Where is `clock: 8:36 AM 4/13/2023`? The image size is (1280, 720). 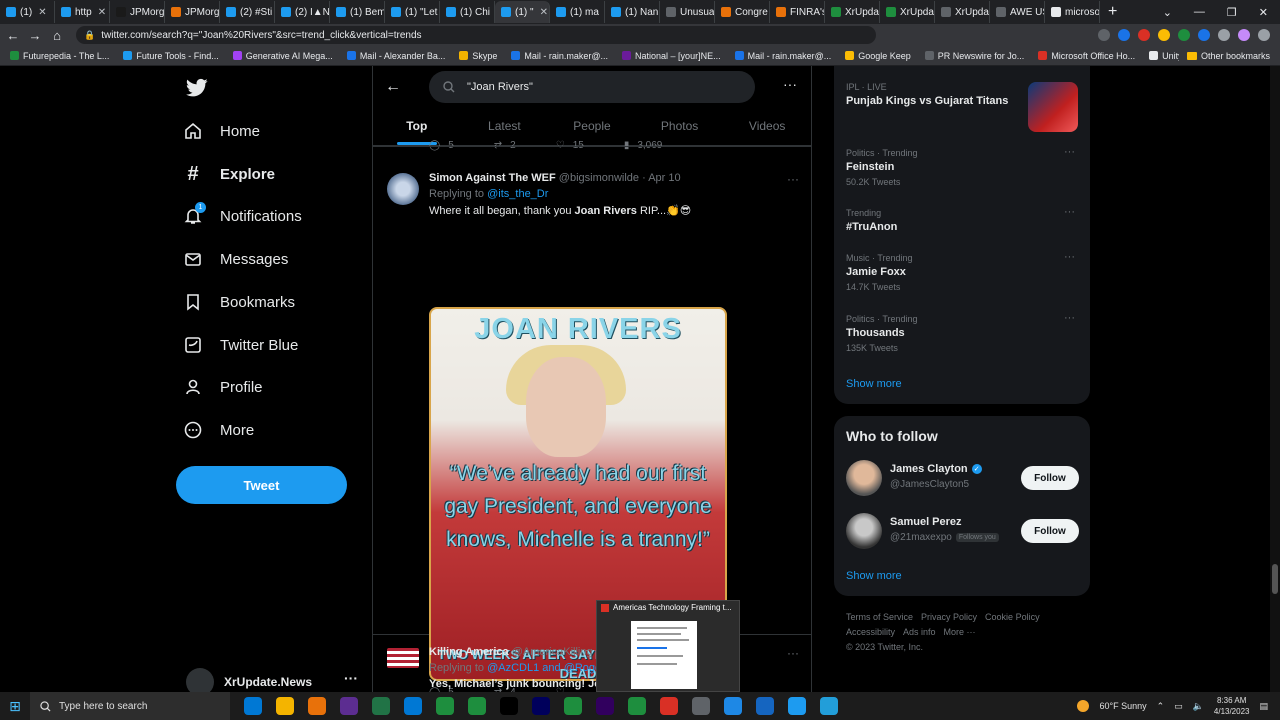 clock: 8:36 AM 4/13/2023 is located at coordinates (1232, 706).